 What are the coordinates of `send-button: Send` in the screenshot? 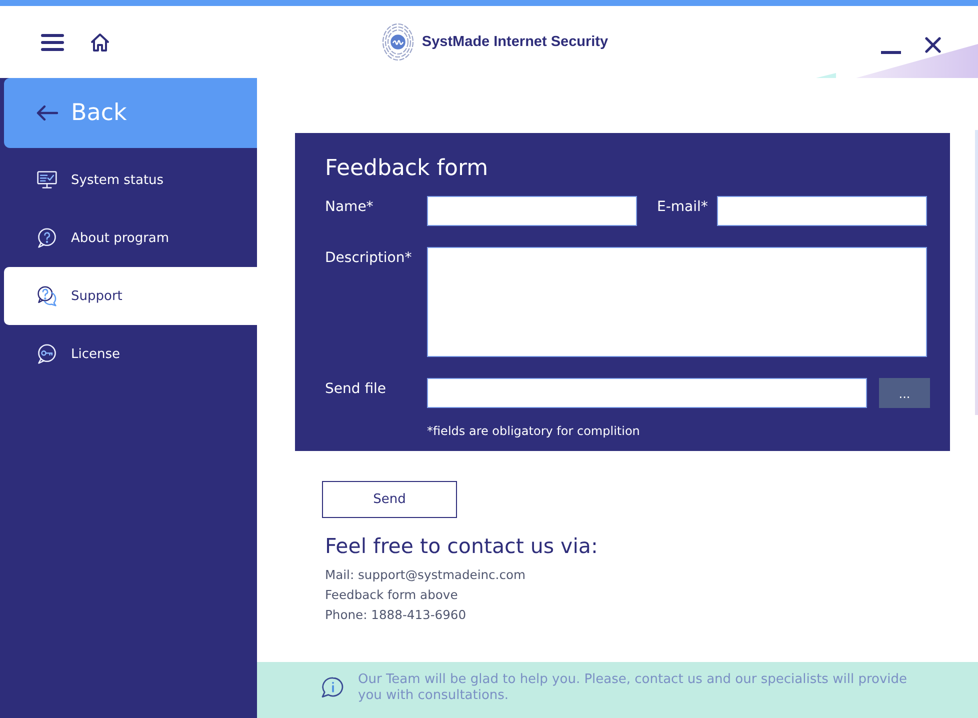 It's located at (389, 499).